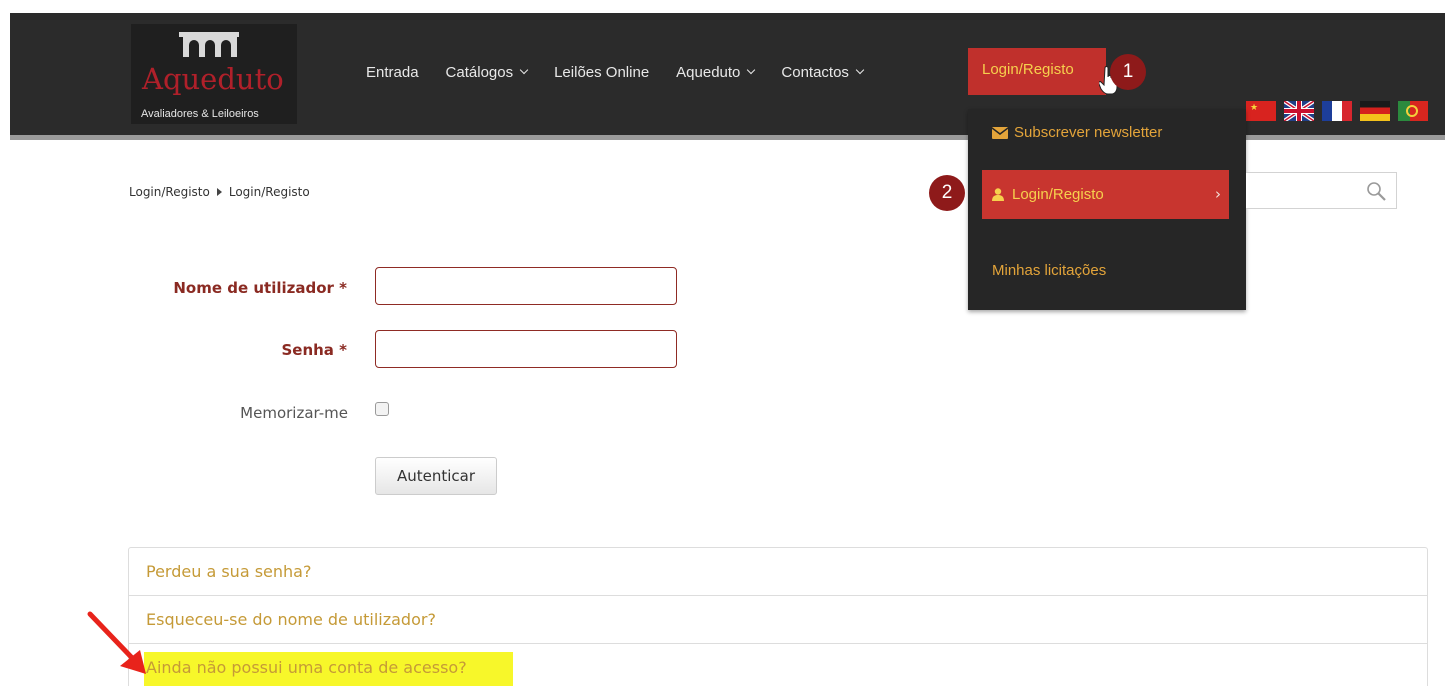 This screenshot has width=1445, height=686. I want to click on nav-item-entrada: Entrada, so click(392, 72).